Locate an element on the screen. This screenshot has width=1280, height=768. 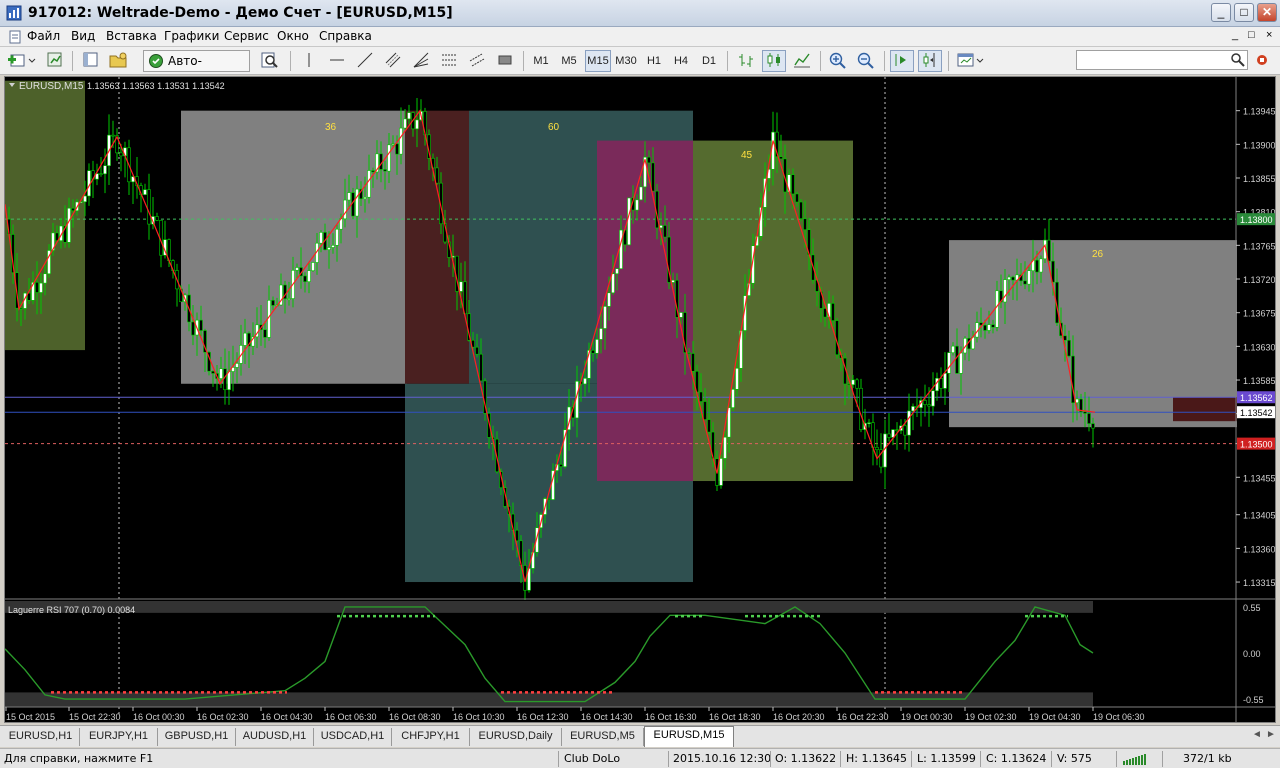
trendline-button is located at coordinates (365, 61).